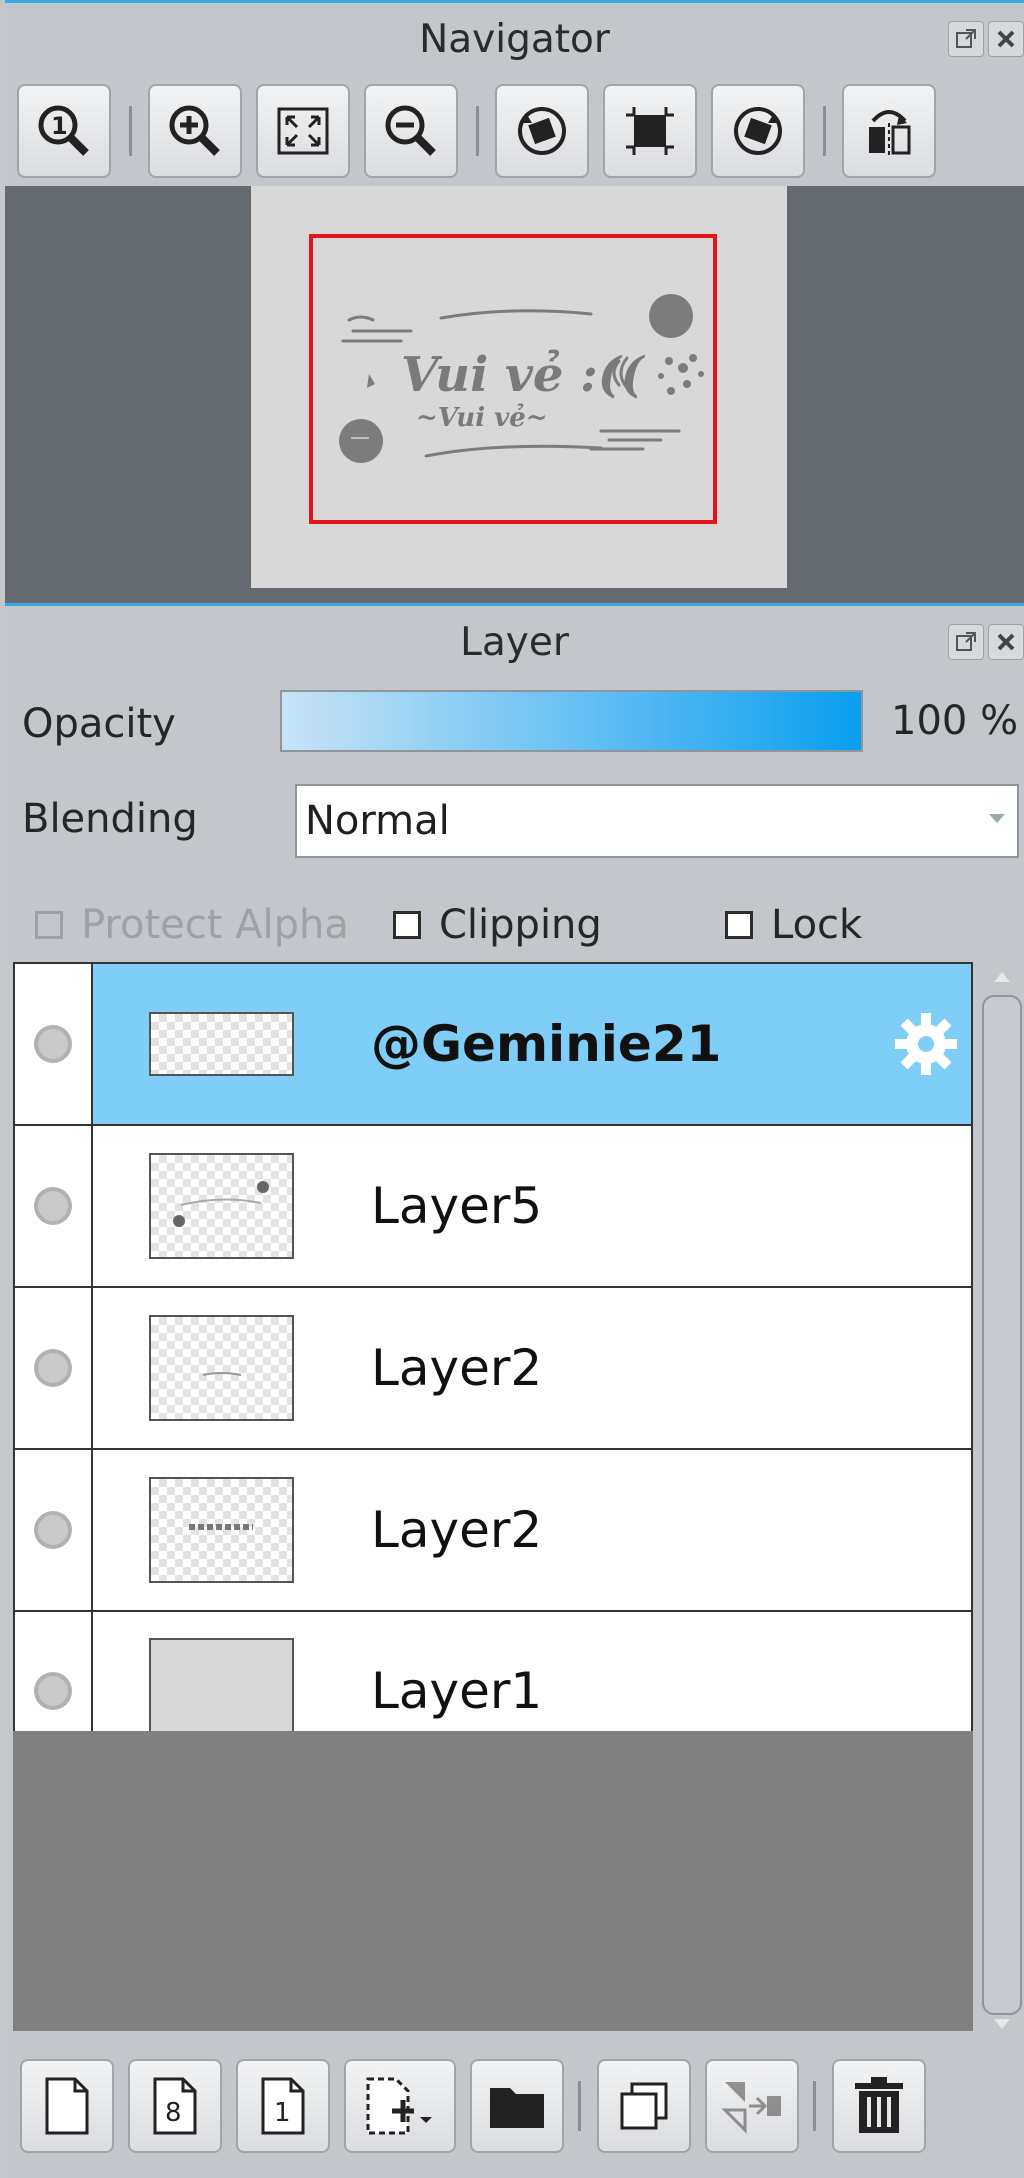 This screenshot has width=1024, height=2178. What do you see at coordinates (377, 821) in the screenshot?
I see `blending-value: Normal` at bounding box center [377, 821].